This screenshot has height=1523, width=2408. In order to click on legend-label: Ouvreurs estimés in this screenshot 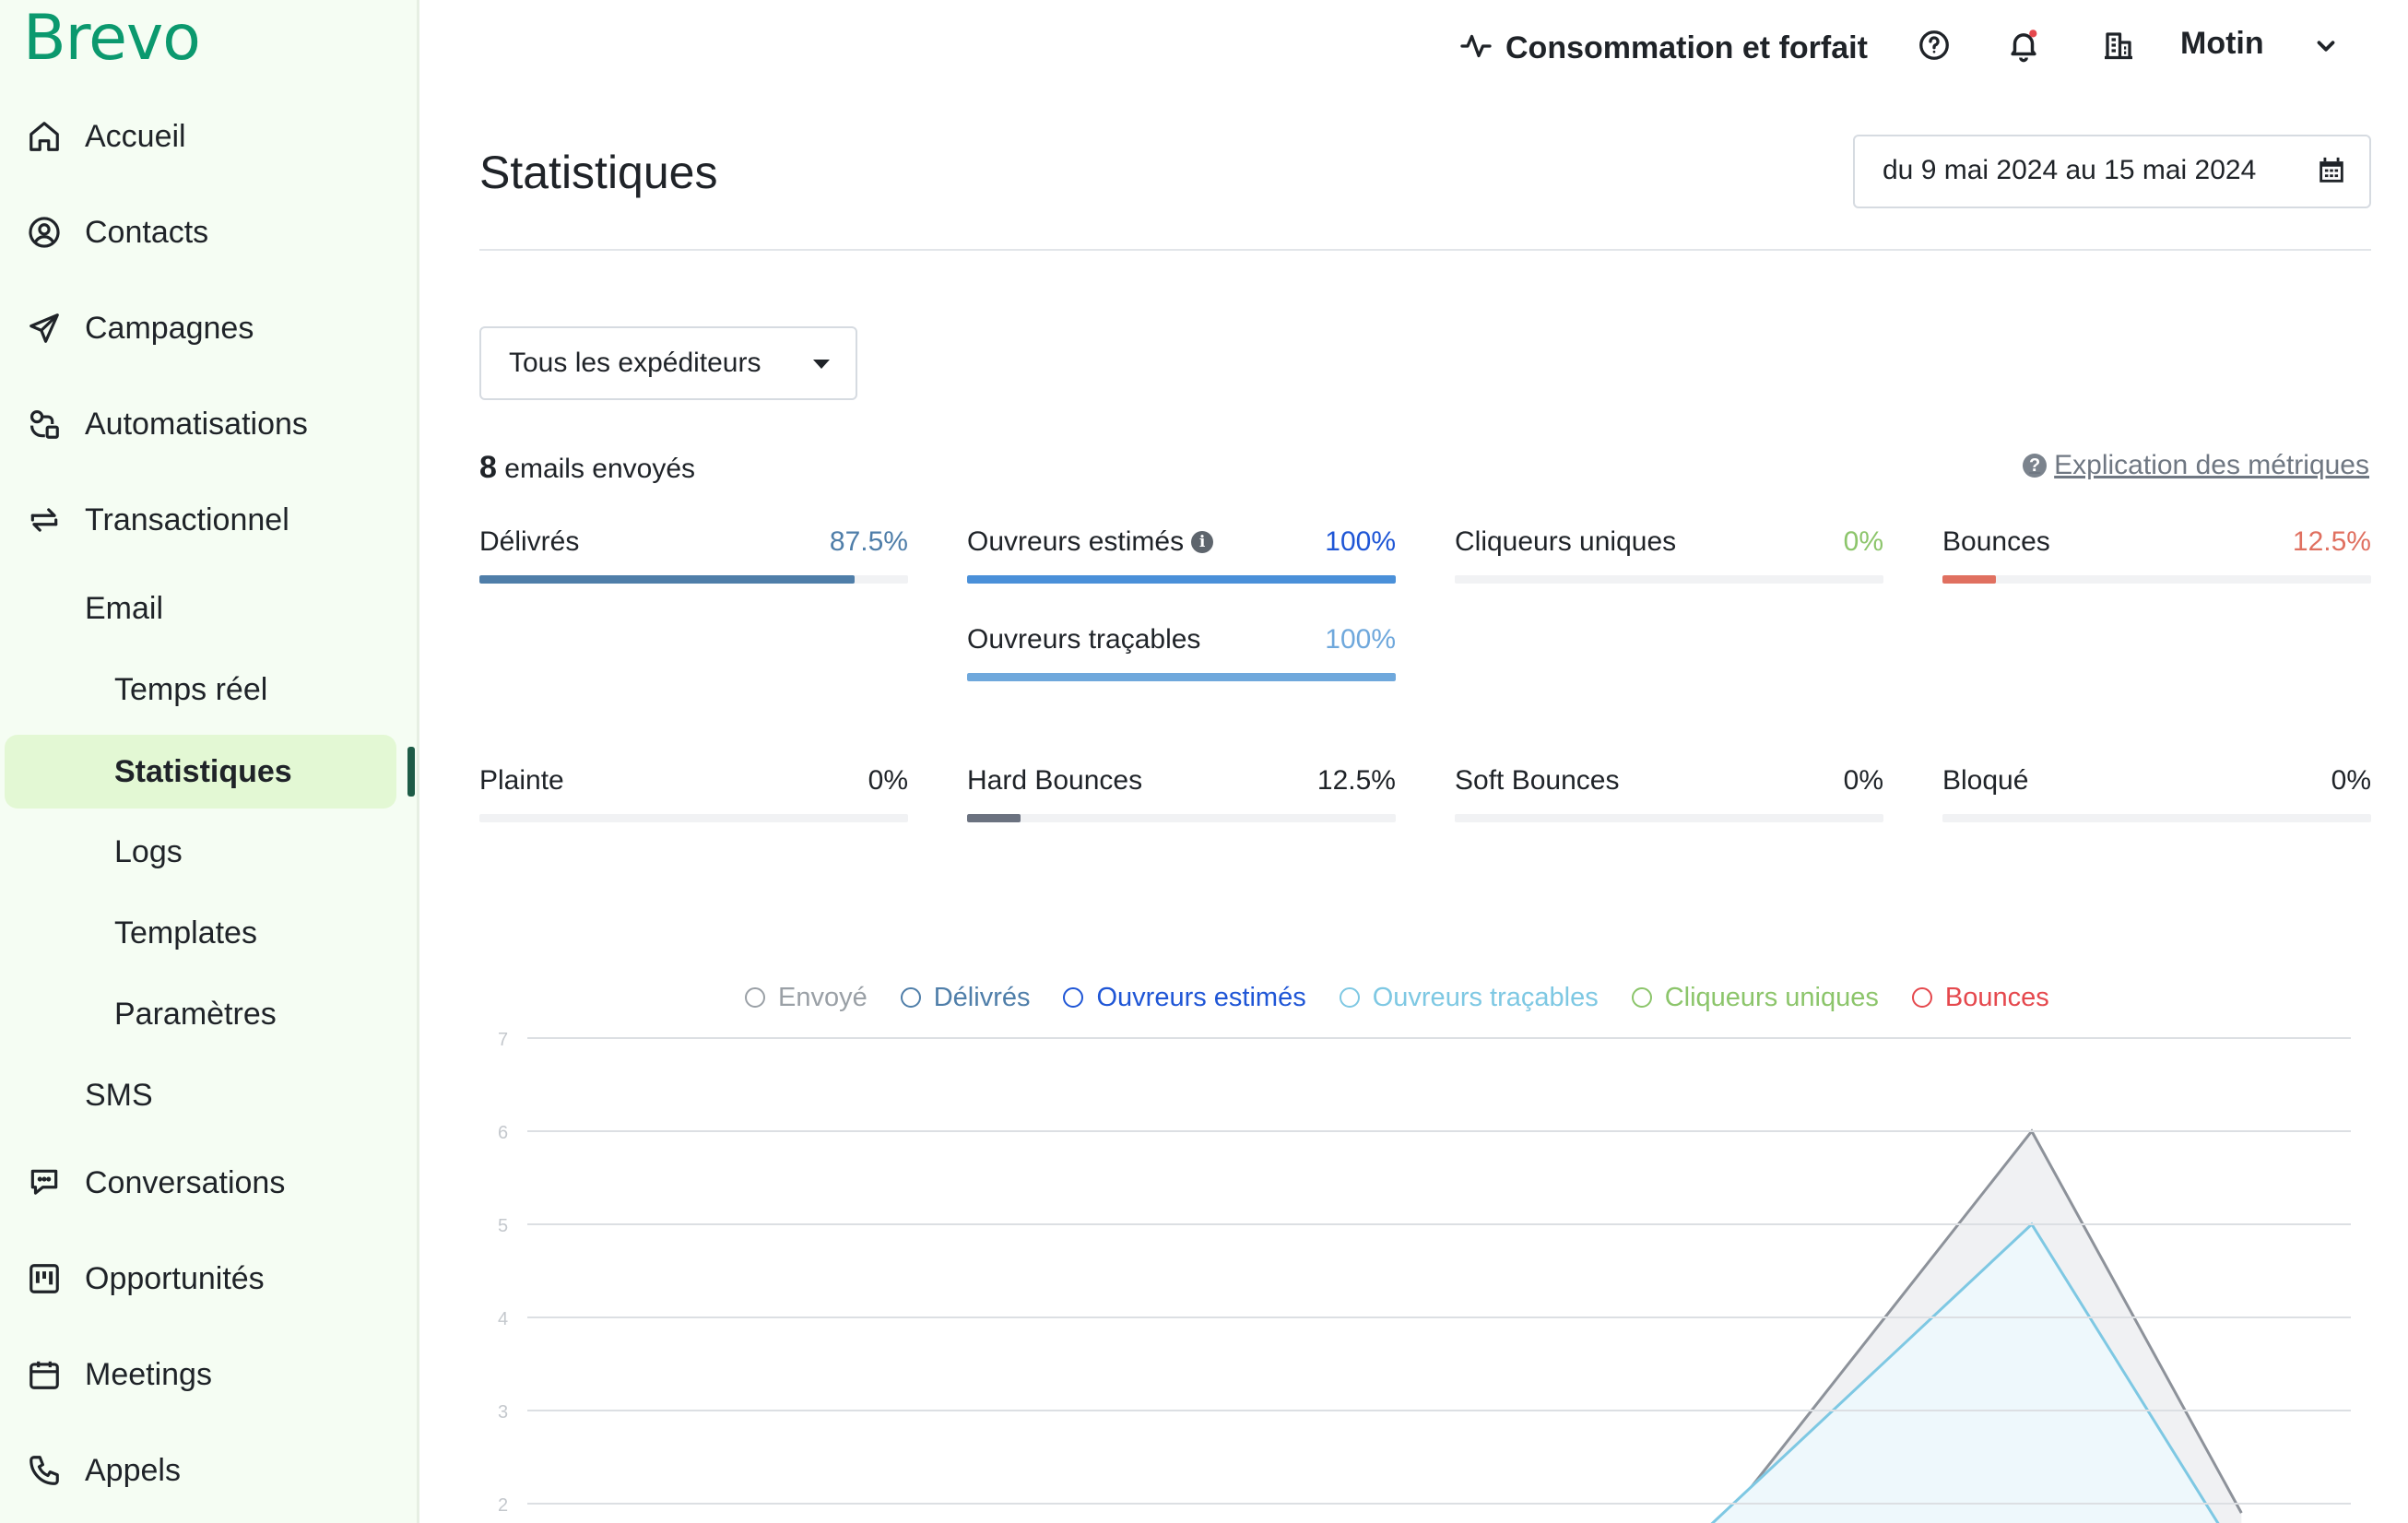, I will do `click(1201, 997)`.